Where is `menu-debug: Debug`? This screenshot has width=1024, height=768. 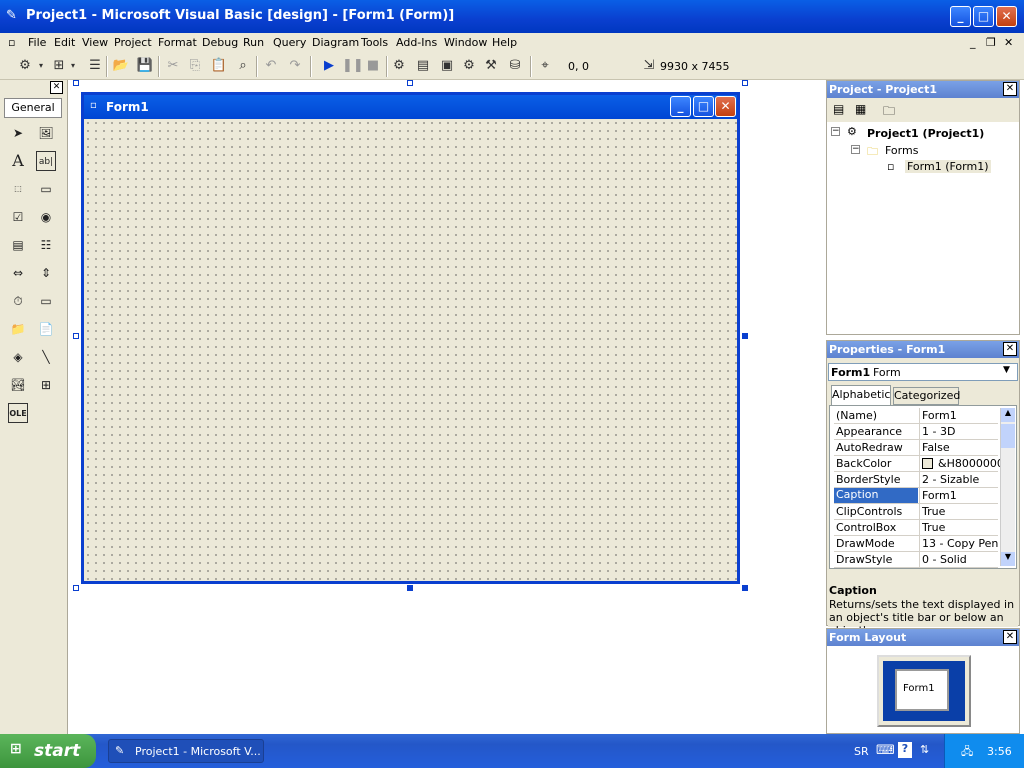 menu-debug: Debug is located at coordinates (220, 42).